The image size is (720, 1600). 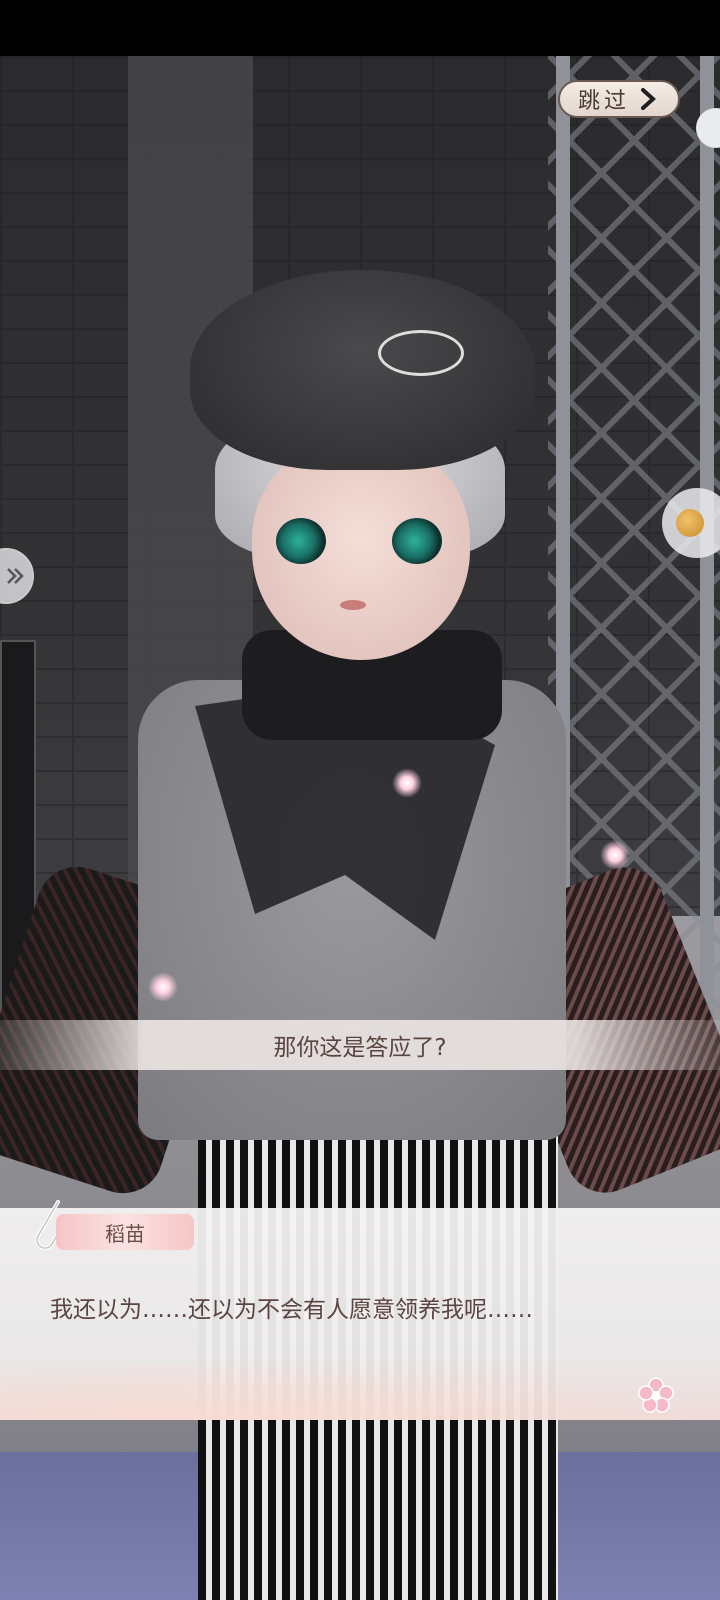 What do you see at coordinates (360, 1048) in the screenshot?
I see `choice-prompt-text: 那你这是答应了?` at bounding box center [360, 1048].